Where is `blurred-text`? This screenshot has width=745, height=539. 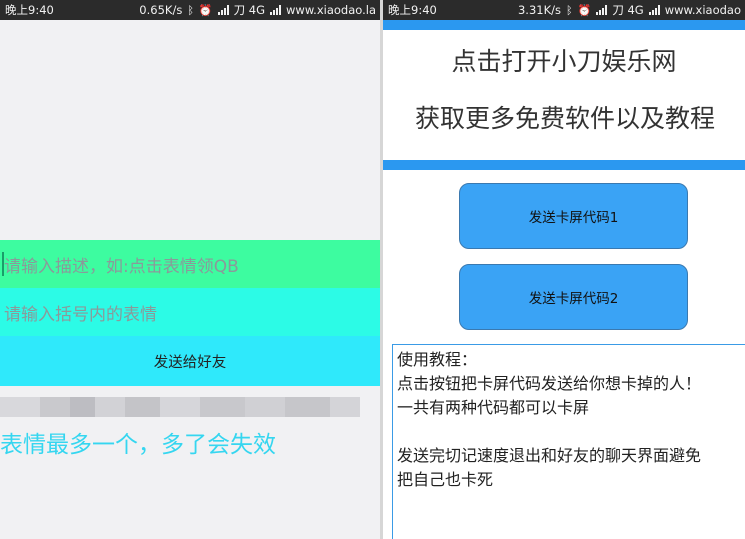 blurred-text is located at coordinates (180, 407).